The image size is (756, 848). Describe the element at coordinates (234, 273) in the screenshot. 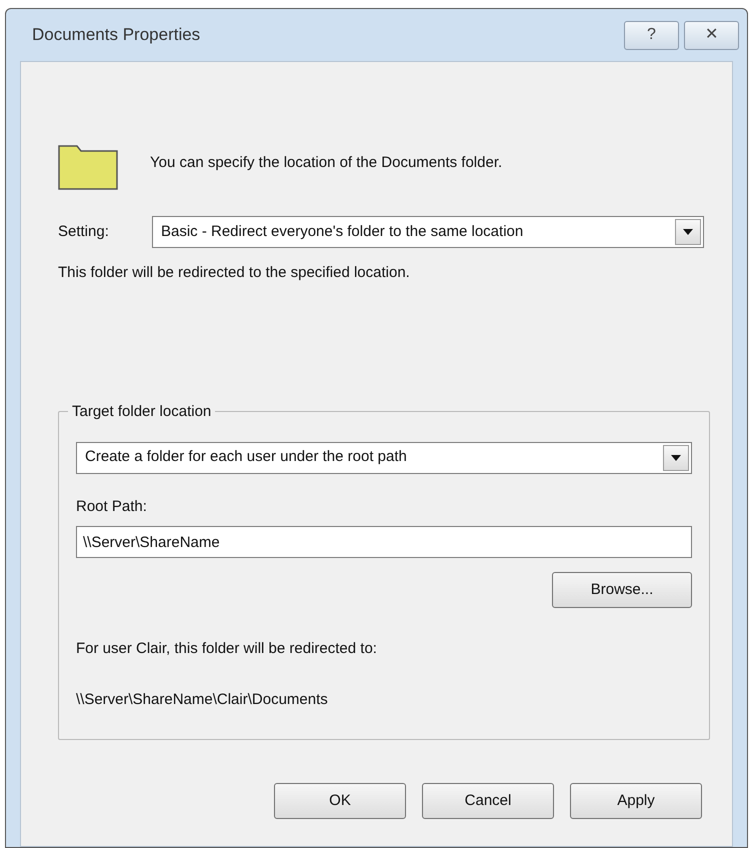

I see `setting-note: This folder will be redirected to the specified location.` at that location.